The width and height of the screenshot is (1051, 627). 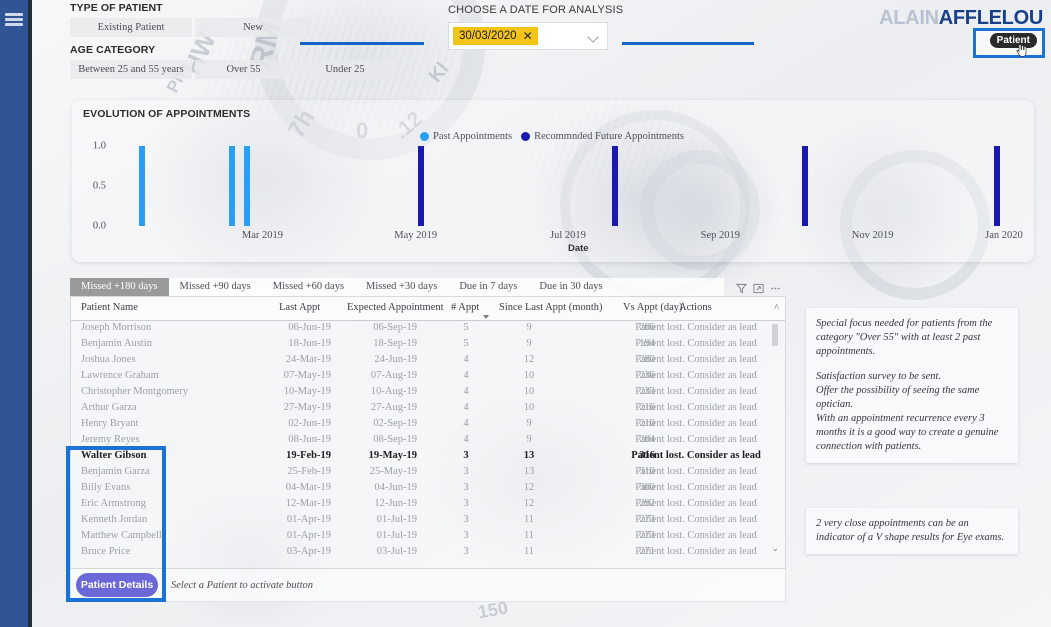 What do you see at coordinates (109, 307) in the screenshot?
I see `column-patient-name: Patient Name` at bounding box center [109, 307].